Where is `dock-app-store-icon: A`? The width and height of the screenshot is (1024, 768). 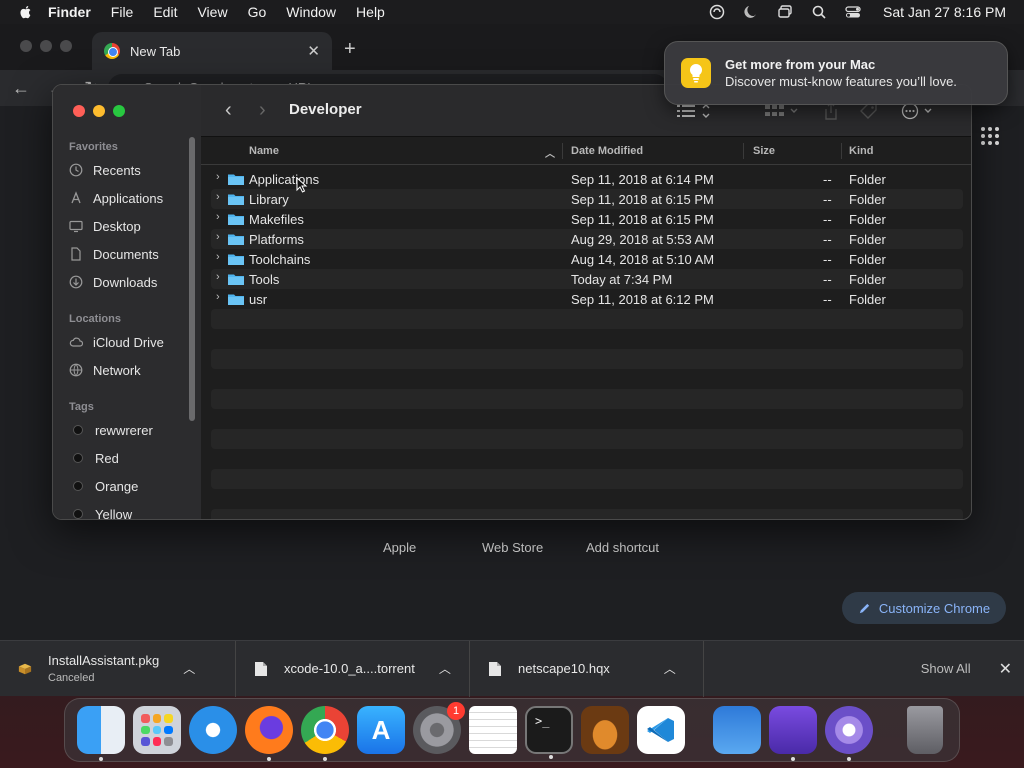 dock-app-store-icon: A is located at coordinates (381, 730).